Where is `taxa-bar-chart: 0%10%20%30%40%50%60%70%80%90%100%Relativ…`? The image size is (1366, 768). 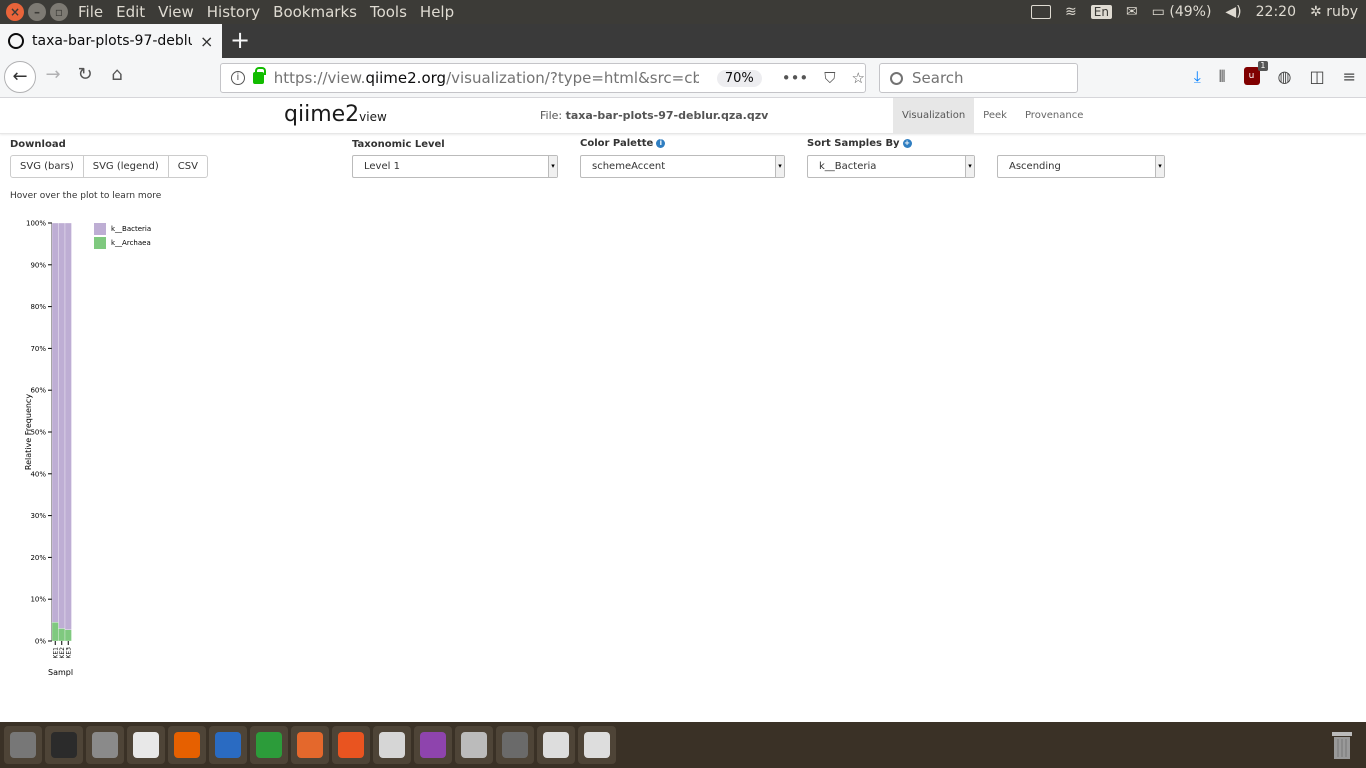 taxa-bar-chart: 0%10%20%30%40%50%60%70%80%90%100%Relativ… is located at coordinates (100, 448).